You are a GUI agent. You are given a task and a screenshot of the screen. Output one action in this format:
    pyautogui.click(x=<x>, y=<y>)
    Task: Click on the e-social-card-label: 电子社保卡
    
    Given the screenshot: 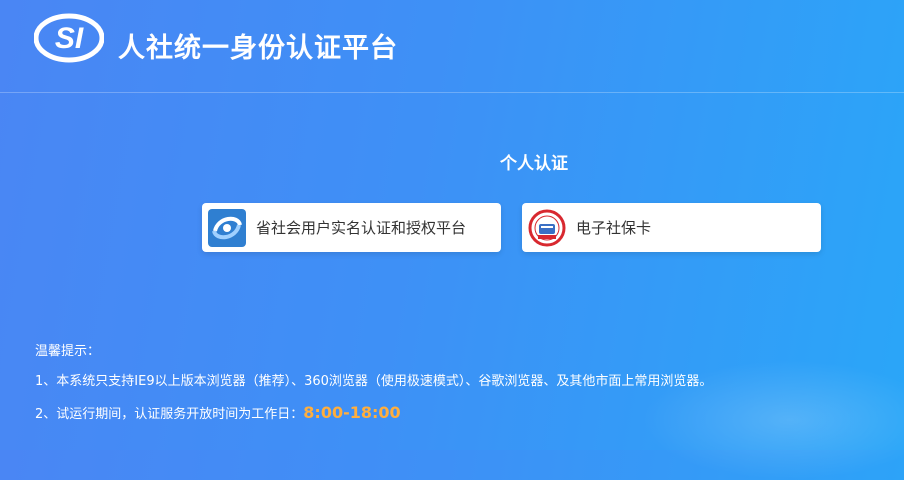 What is the action you would take?
    pyautogui.click(x=614, y=228)
    